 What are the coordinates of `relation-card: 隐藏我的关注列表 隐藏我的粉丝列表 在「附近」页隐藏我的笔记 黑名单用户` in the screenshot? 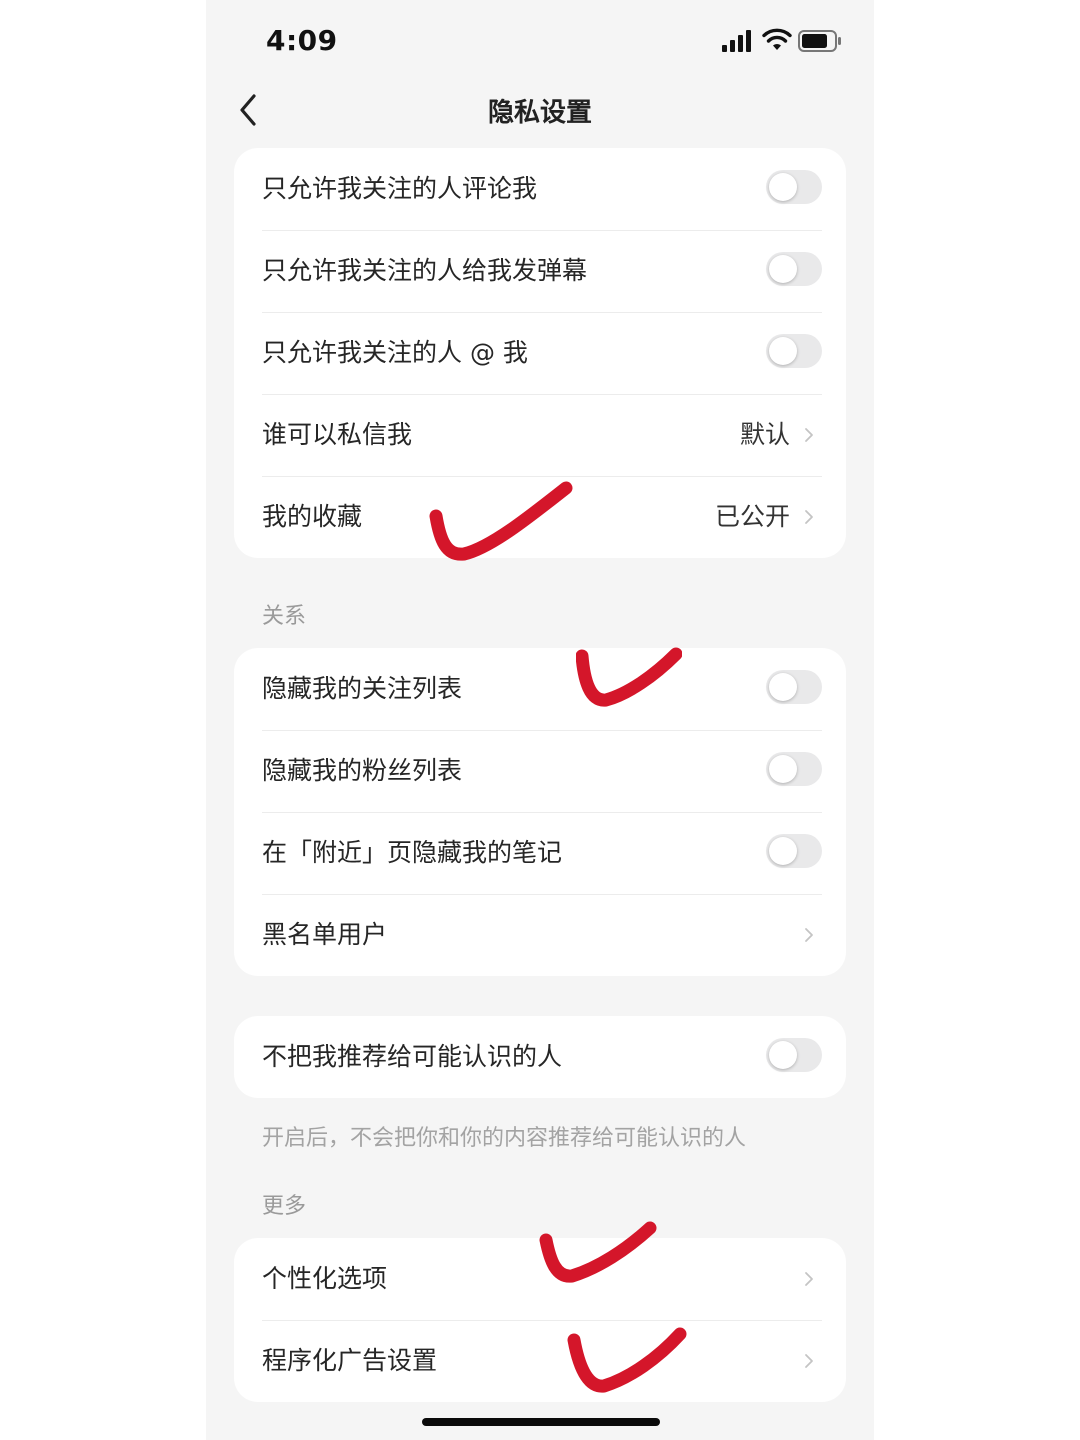 It's located at (540, 812).